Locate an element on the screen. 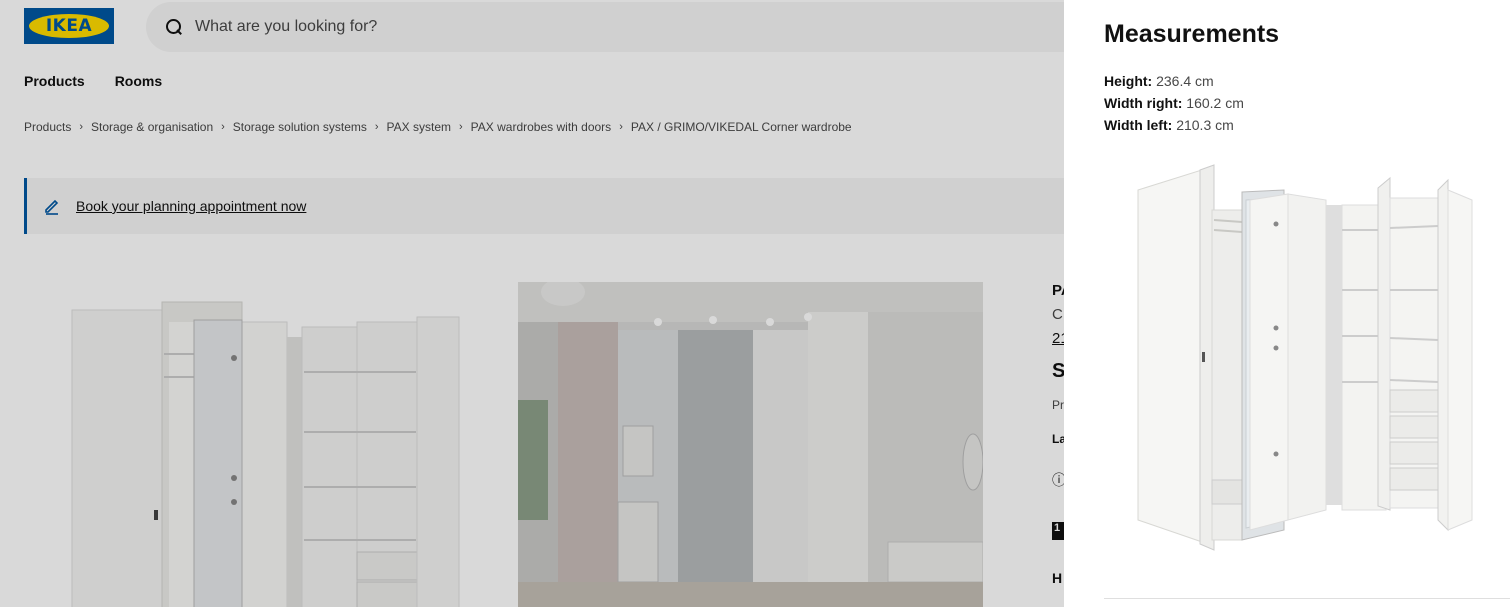 This screenshot has height=607, width=1510. panel-title: Measurements is located at coordinates (1192, 34).